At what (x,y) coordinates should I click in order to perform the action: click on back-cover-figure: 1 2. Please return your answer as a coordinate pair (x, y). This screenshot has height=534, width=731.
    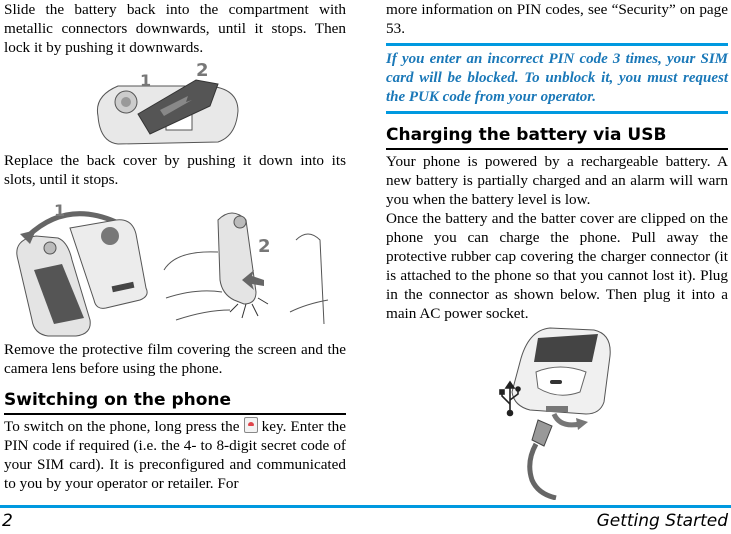
    Looking at the image, I should click on (172, 269).